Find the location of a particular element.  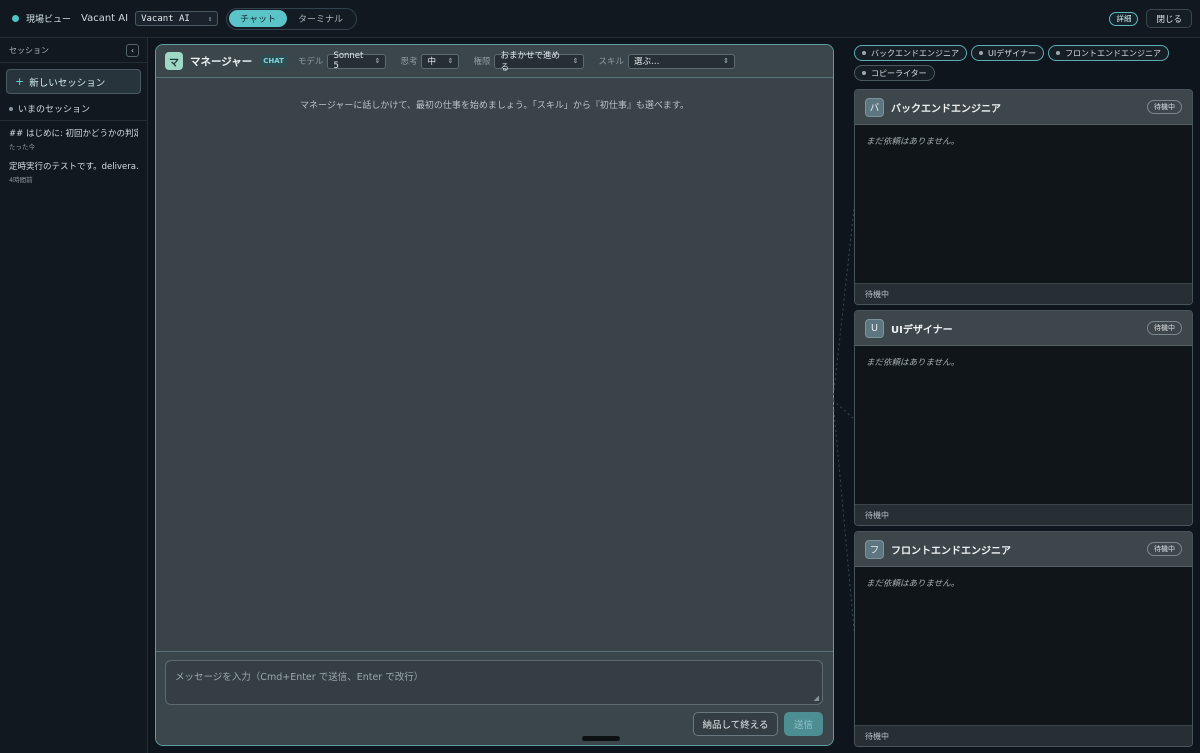

app-name: Vacant AI is located at coordinates (105, 18).